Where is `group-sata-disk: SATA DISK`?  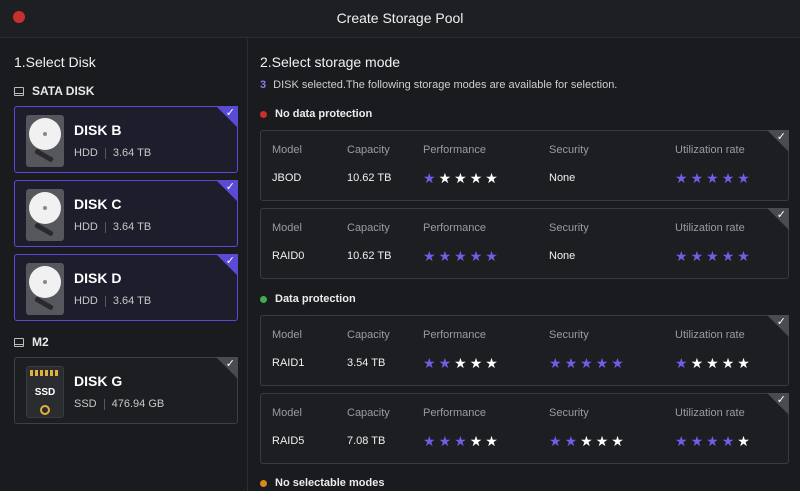
group-sata-disk: SATA DISK is located at coordinates (54, 91).